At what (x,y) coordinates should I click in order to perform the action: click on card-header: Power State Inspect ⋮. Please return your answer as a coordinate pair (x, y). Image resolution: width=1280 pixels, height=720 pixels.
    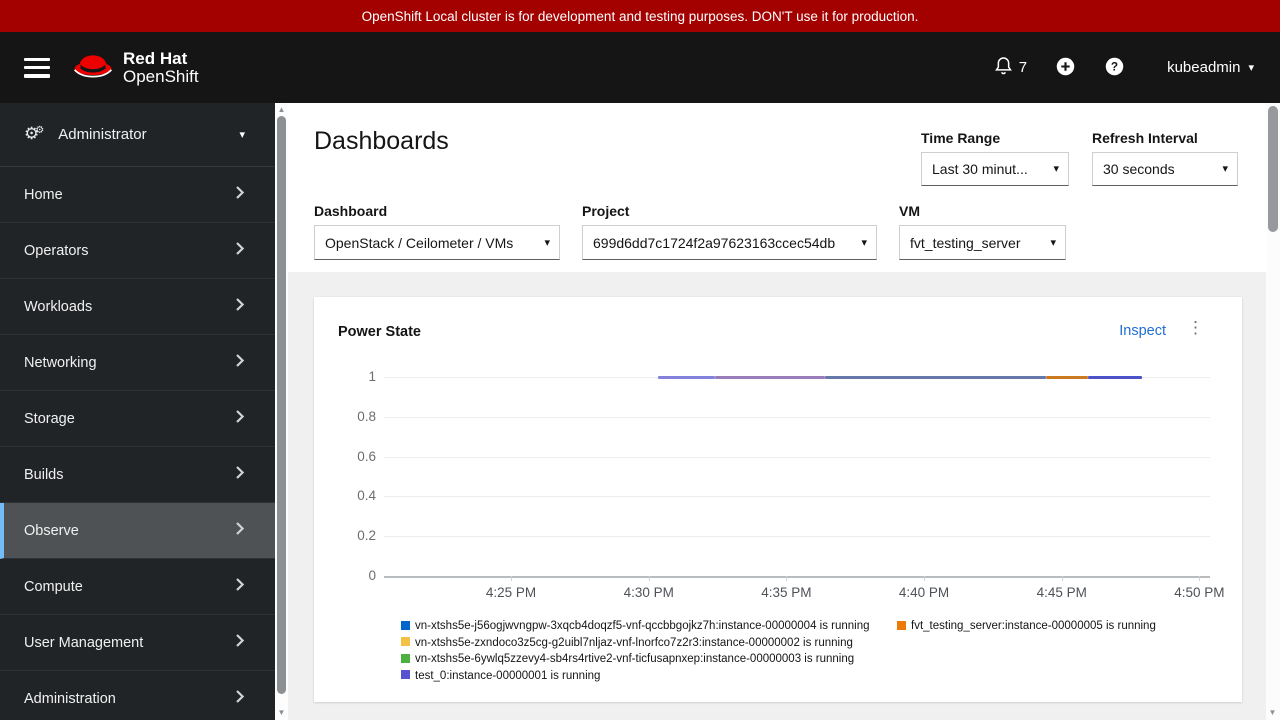
    Looking at the image, I should click on (778, 324).